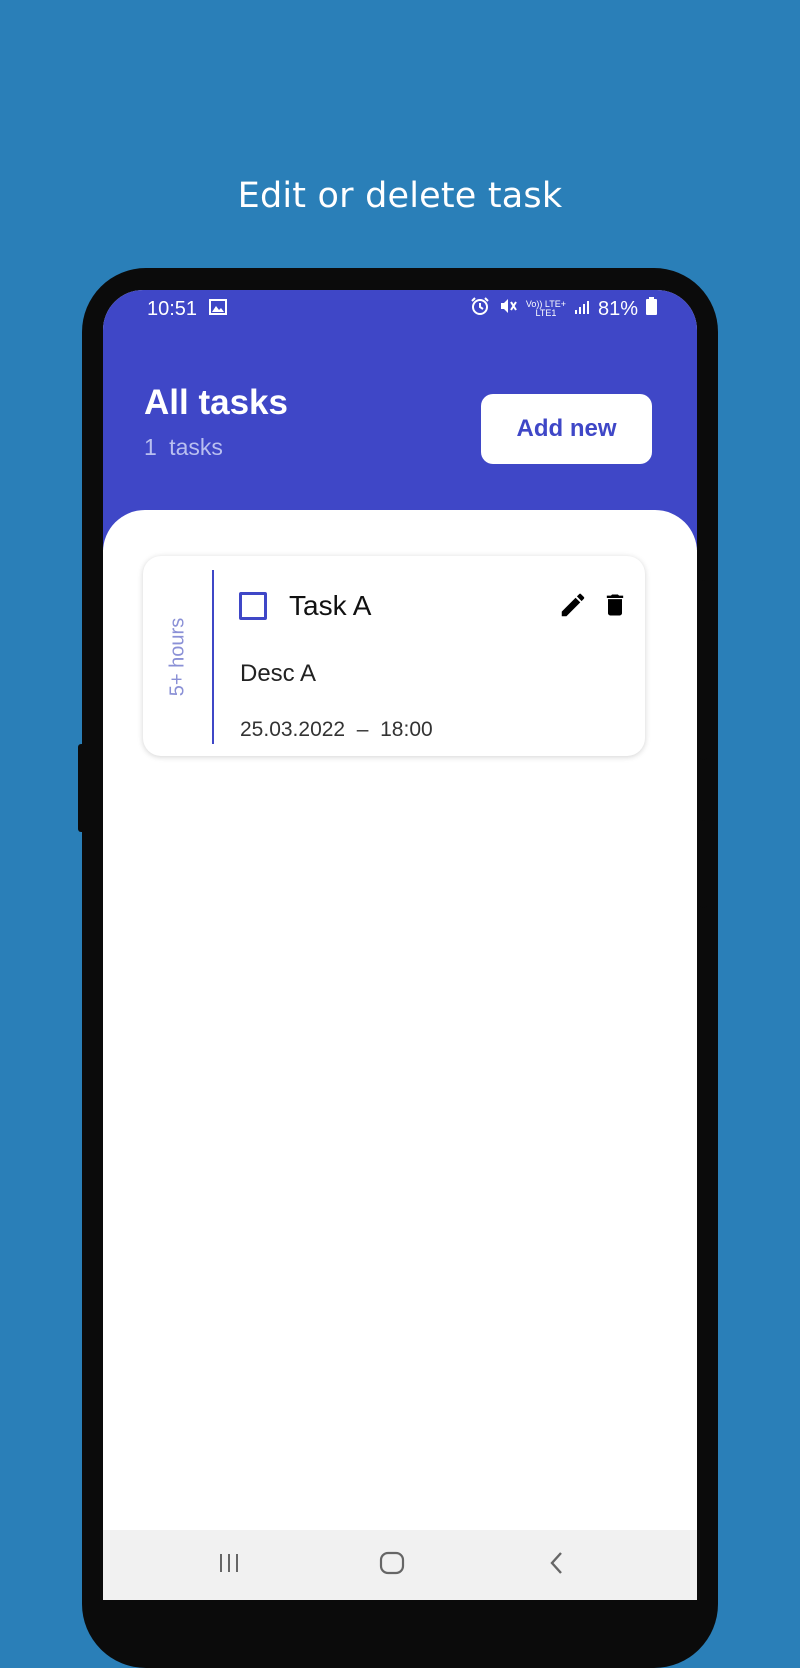 This screenshot has width=800, height=1668. I want to click on duration-column: 5+ hours, so click(178, 657).